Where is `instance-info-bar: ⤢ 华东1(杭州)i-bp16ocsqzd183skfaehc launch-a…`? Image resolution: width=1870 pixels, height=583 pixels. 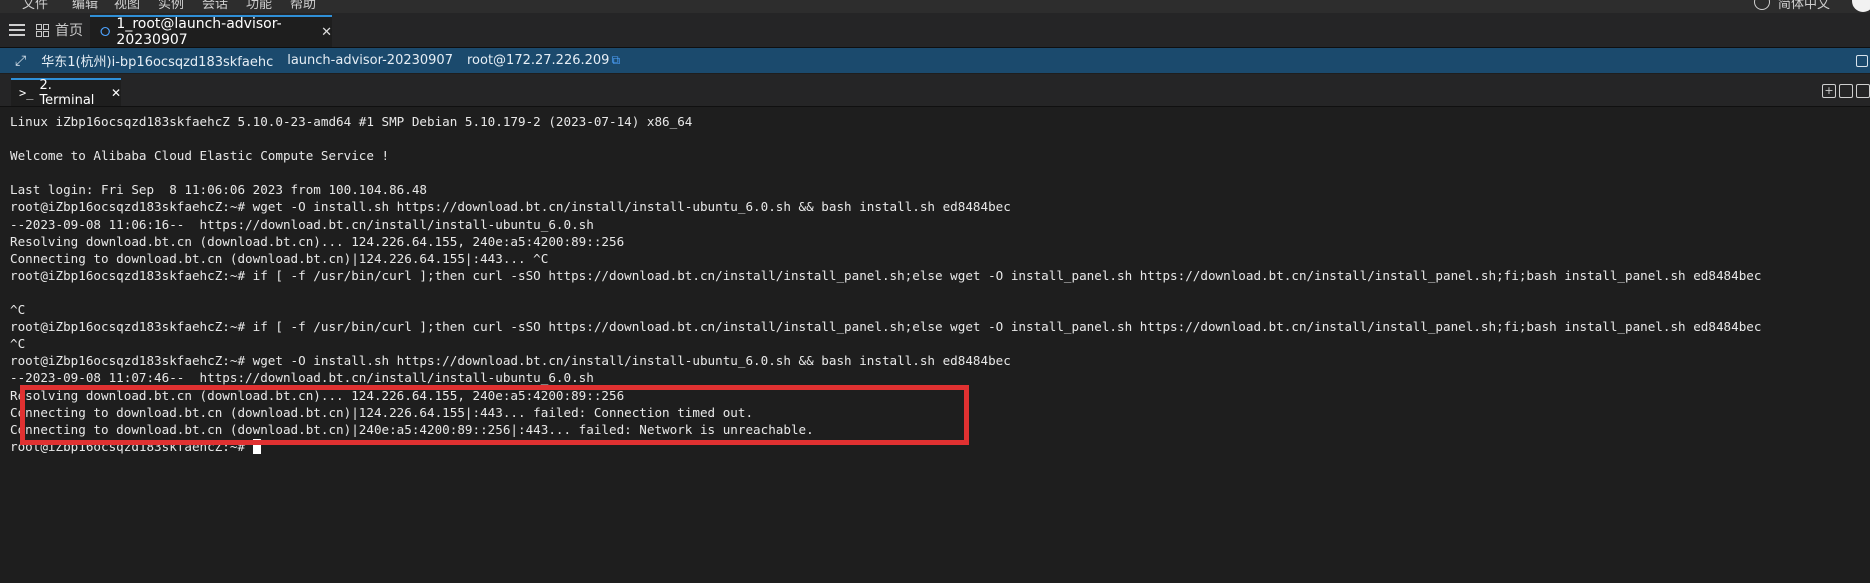
instance-info-bar: ⤢ 华东1(杭州)i-bp16ocsqzd183skfaehc launch-a… is located at coordinates (935, 60).